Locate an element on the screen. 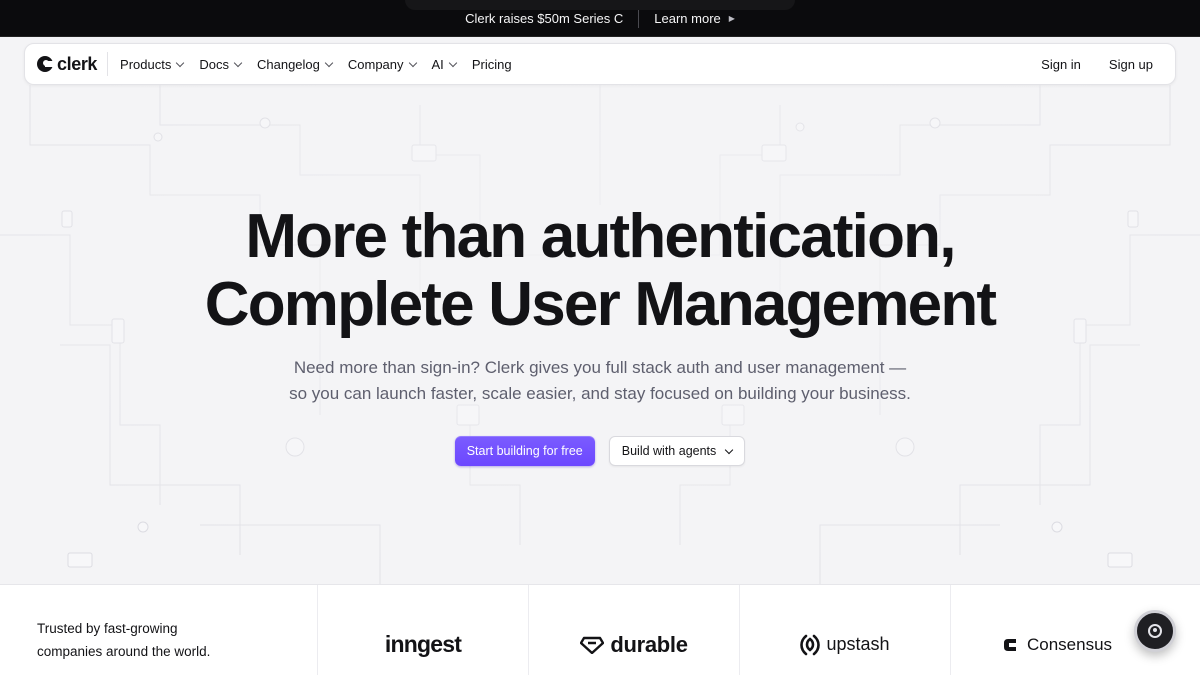 The image size is (1200, 675). nav-item-label: AI is located at coordinates (437, 64).